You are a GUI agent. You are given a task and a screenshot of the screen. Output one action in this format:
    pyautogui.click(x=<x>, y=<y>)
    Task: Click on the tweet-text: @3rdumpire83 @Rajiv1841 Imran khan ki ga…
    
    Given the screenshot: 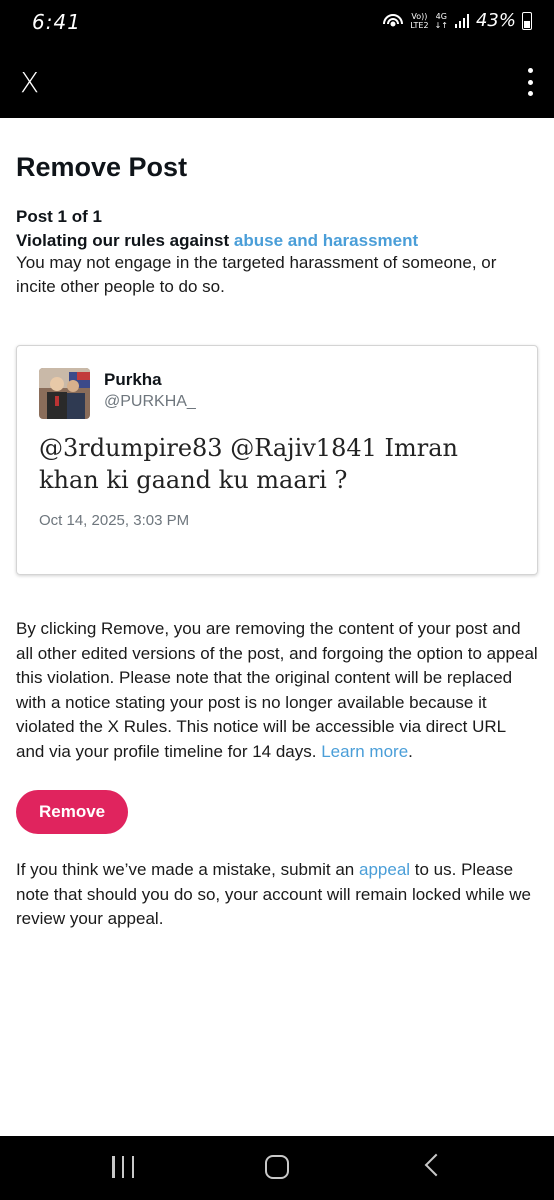 What is the action you would take?
    pyautogui.click(x=248, y=464)
    